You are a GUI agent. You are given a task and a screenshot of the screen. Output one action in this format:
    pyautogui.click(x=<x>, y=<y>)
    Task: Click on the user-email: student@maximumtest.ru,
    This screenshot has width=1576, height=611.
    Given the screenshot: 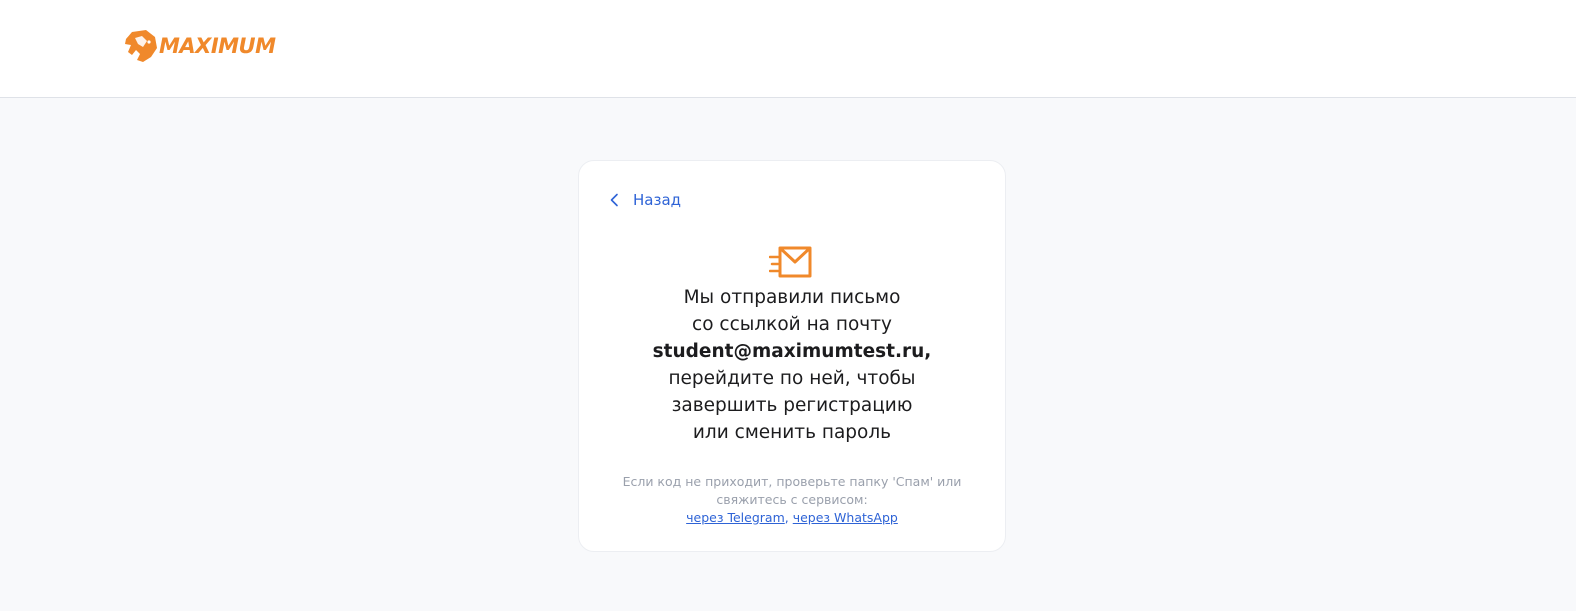 What is the action you would take?
    pyautogui.click(x=792, y=351)
    